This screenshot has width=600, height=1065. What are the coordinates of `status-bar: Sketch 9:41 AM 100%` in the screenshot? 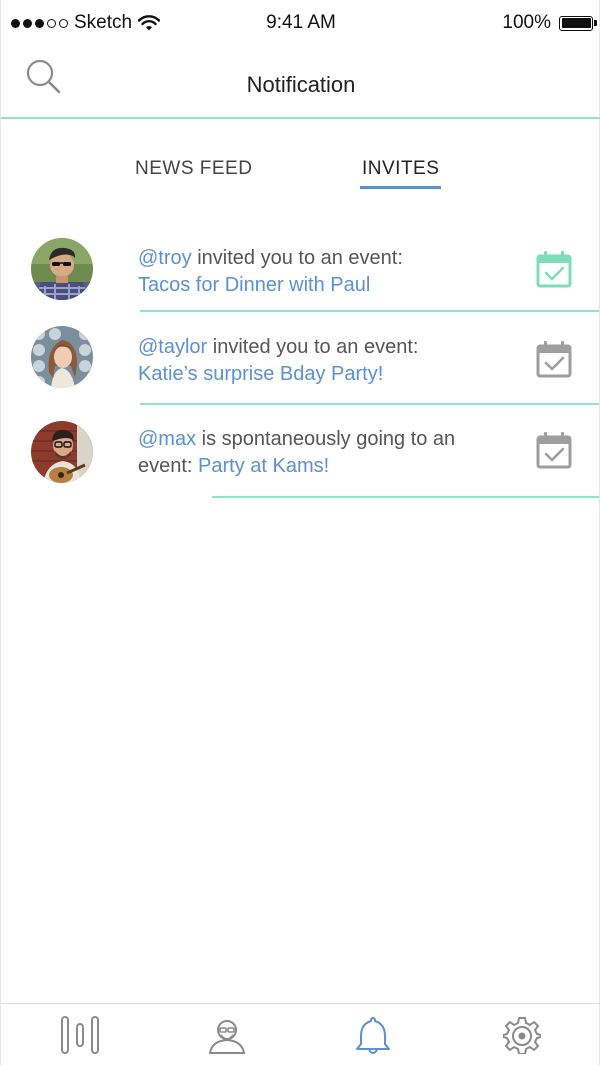 It's located at (300, 23).